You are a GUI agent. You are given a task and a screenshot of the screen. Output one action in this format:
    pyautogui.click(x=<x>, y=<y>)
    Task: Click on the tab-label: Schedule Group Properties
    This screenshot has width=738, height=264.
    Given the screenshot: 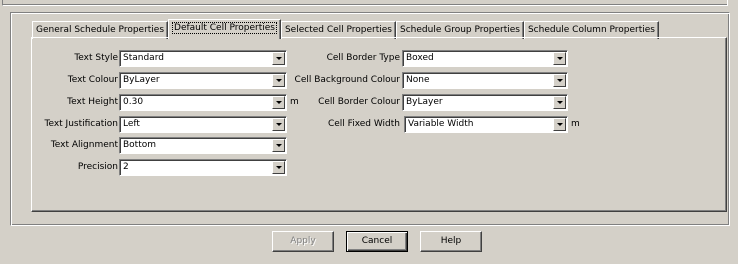 What is the action you would take?
    pyautogui.click(x=460, y=30)
    